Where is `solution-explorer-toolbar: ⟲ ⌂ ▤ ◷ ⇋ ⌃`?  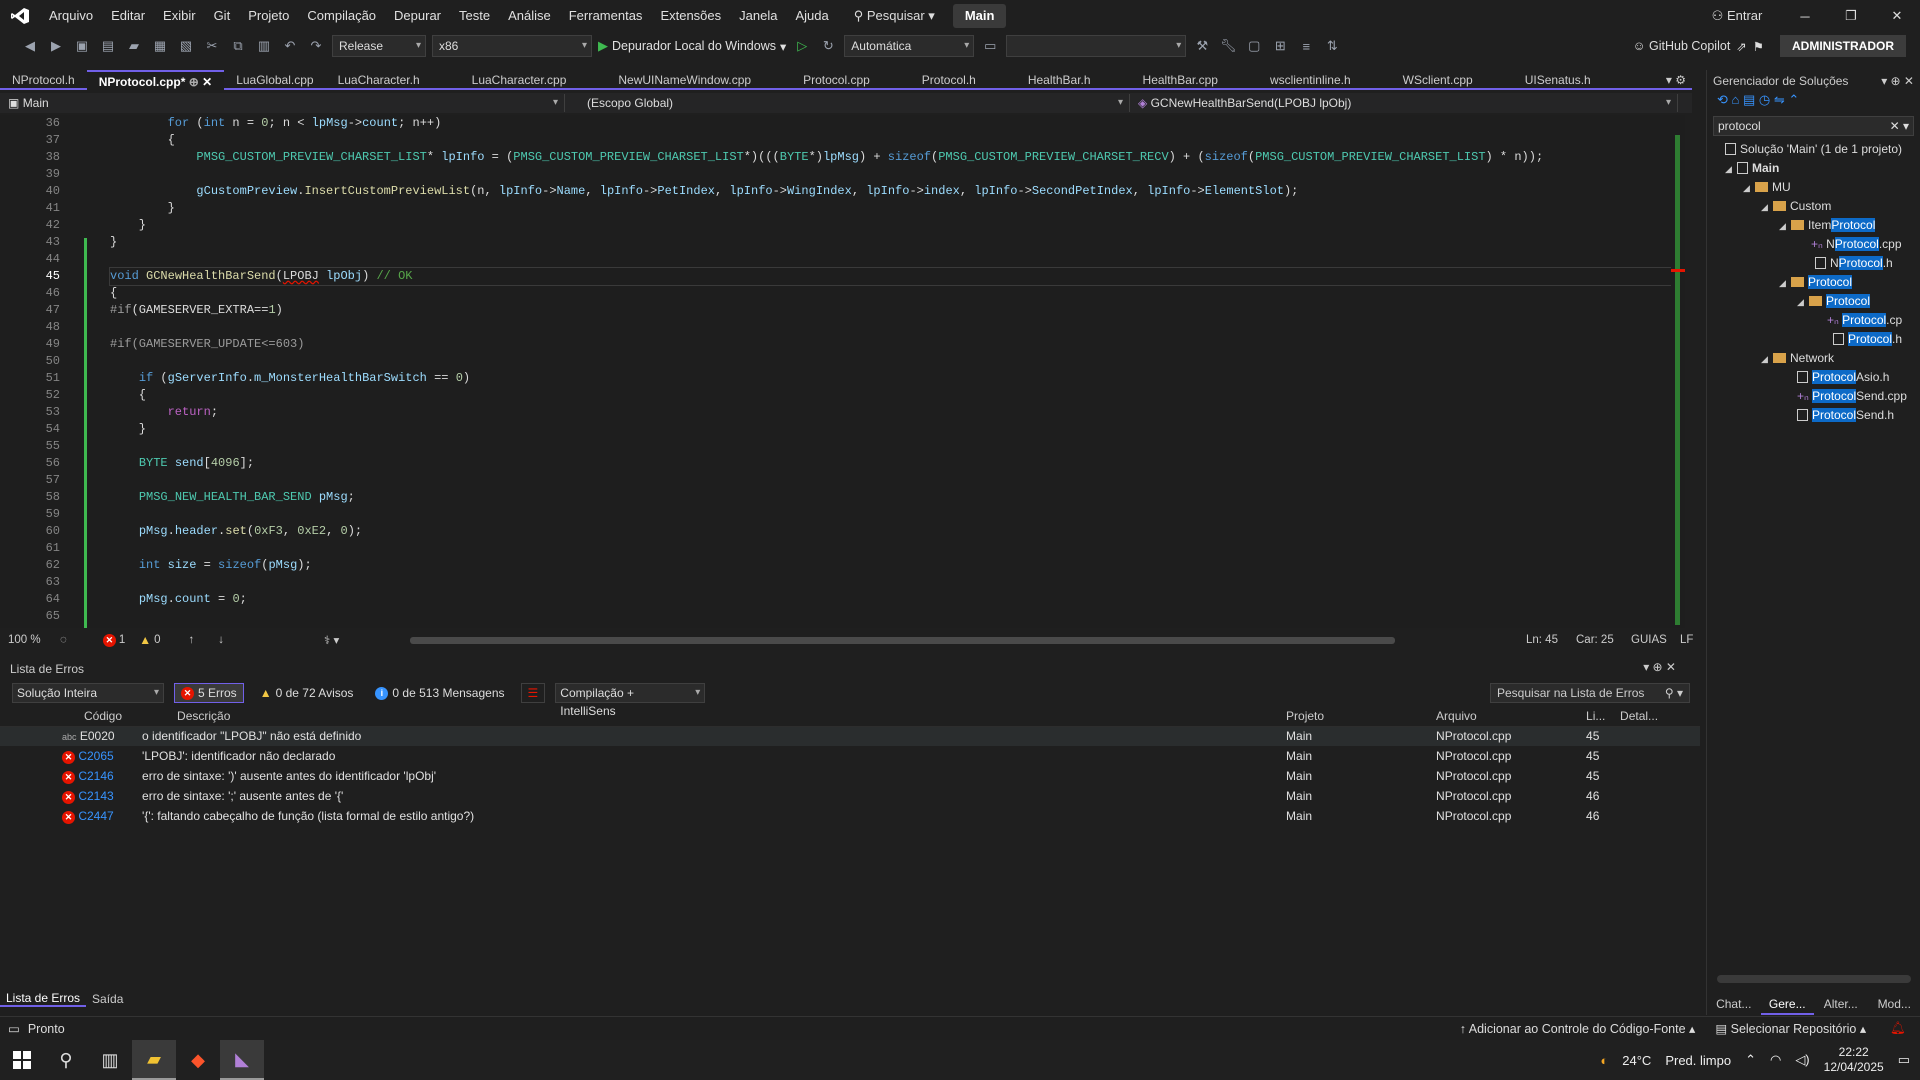
solution-explorer-toolbar: ⟲ ⌂ ▤ ◷ ⇋ ⌃ is located at coordinates (1813, 102).